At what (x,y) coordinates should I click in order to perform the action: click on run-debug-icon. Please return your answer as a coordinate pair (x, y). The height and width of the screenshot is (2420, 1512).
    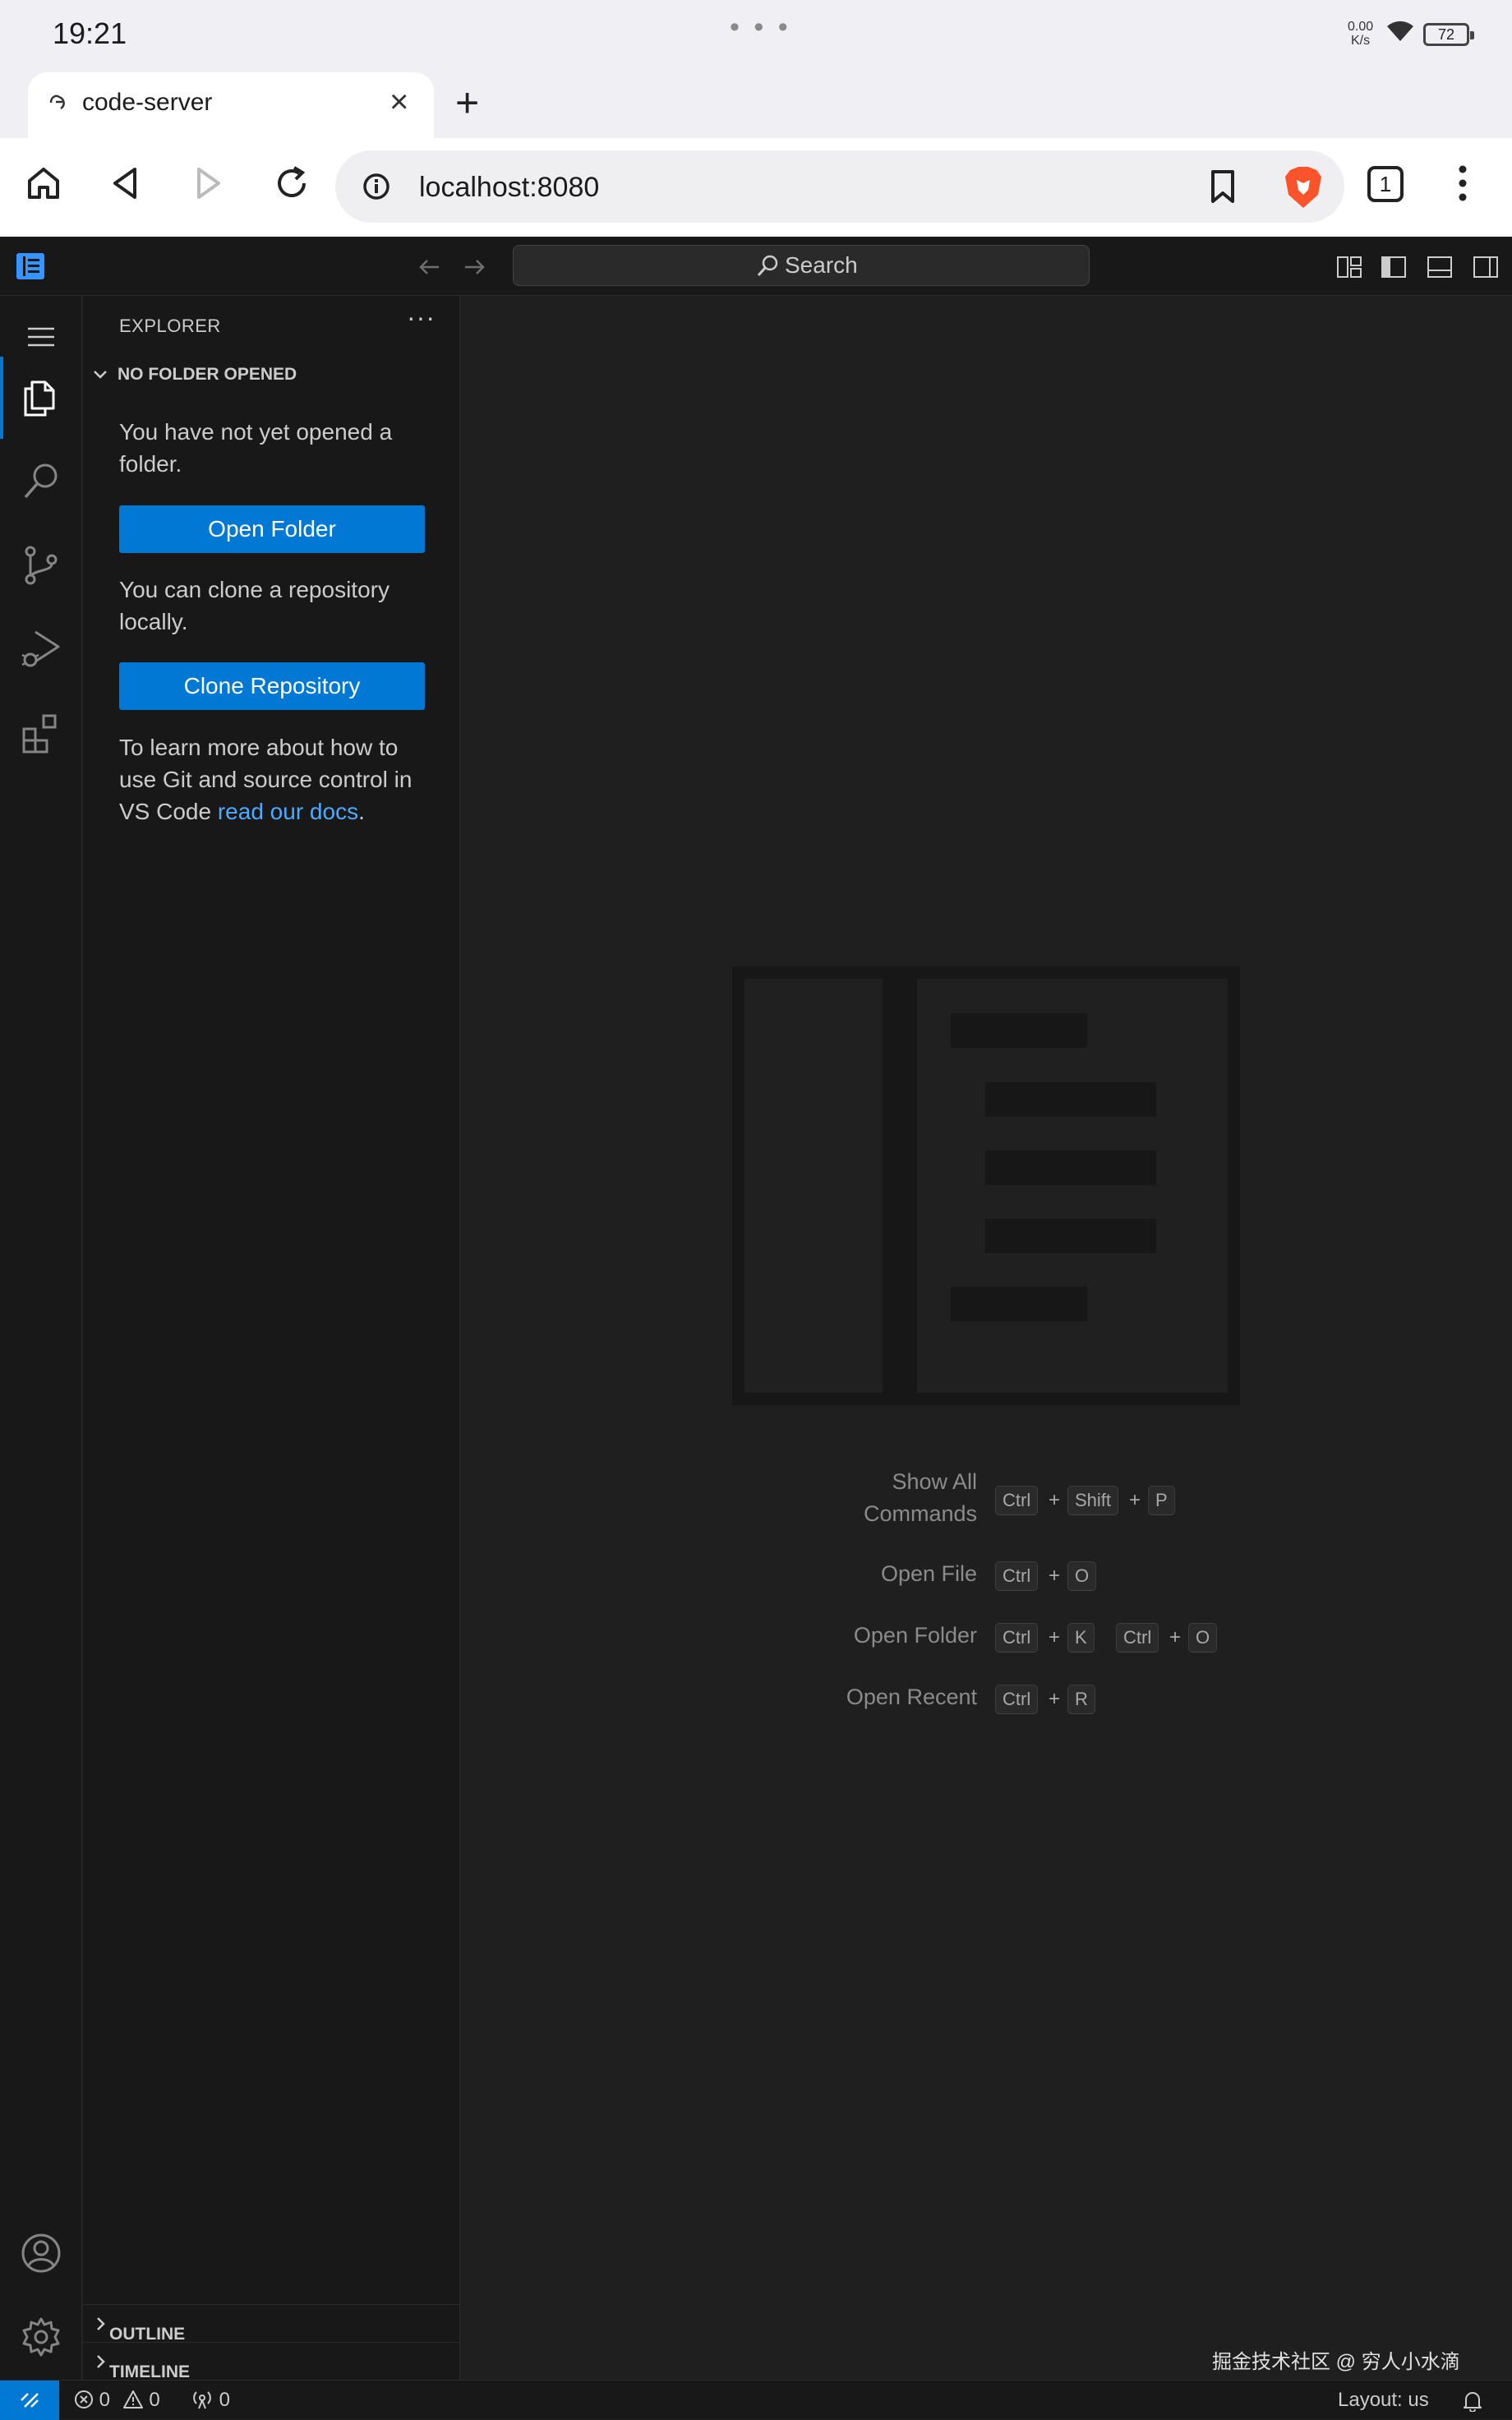
    Looking at the image, I should click on (40, 648).